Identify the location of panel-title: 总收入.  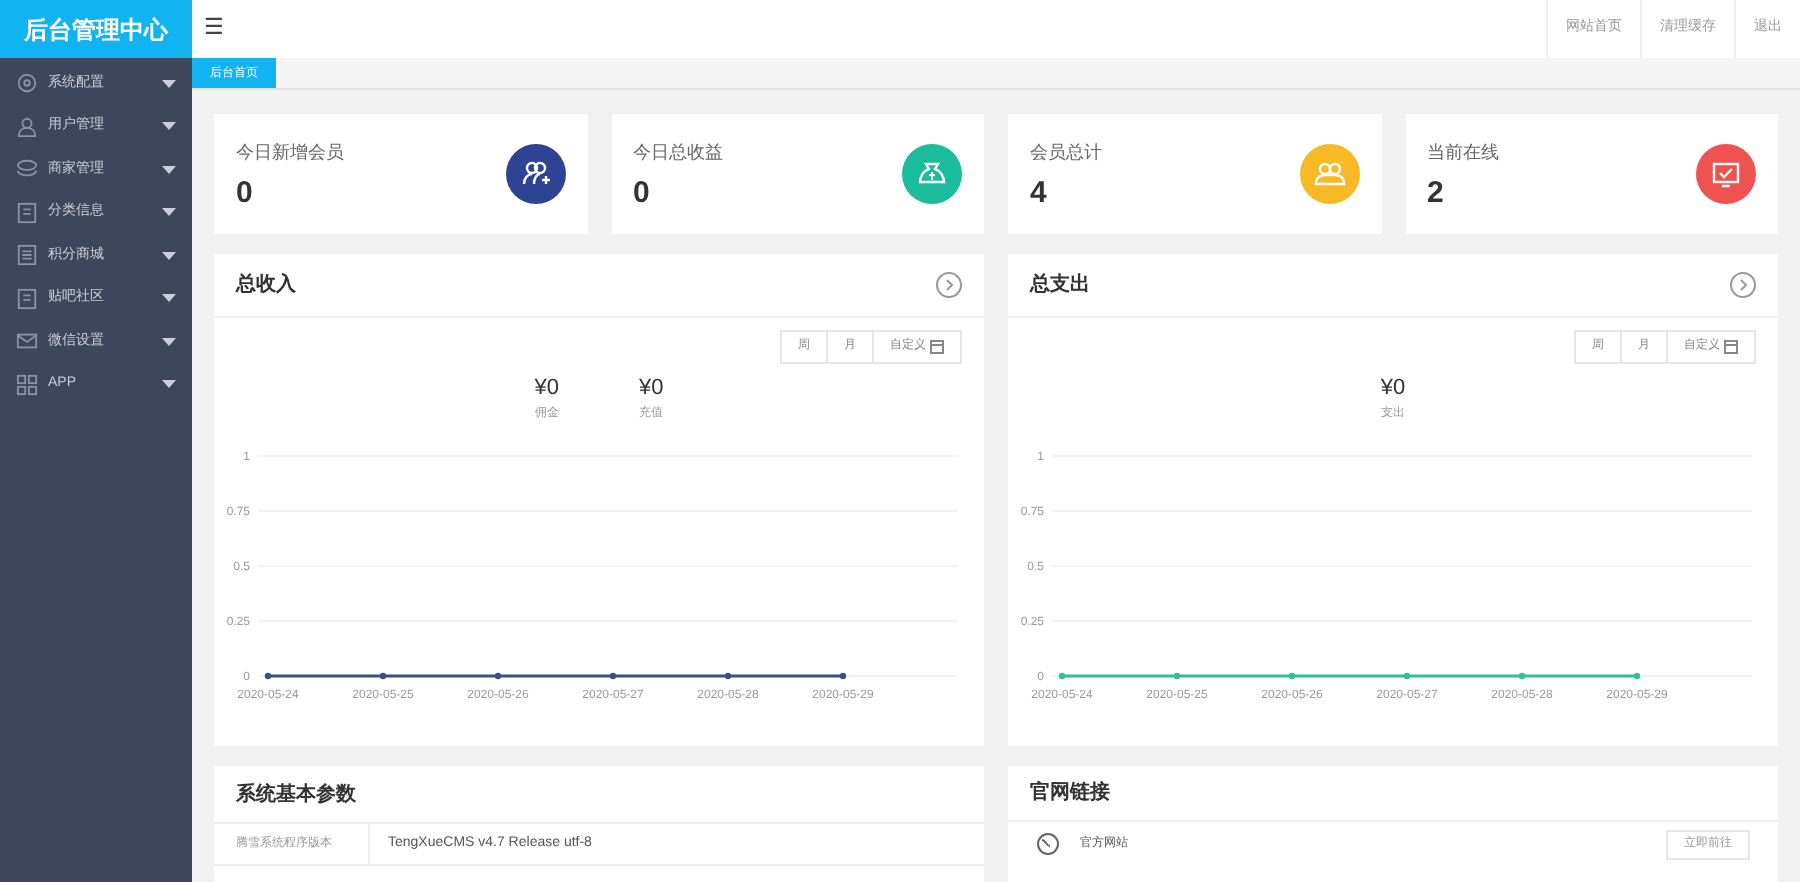
(266, 285).